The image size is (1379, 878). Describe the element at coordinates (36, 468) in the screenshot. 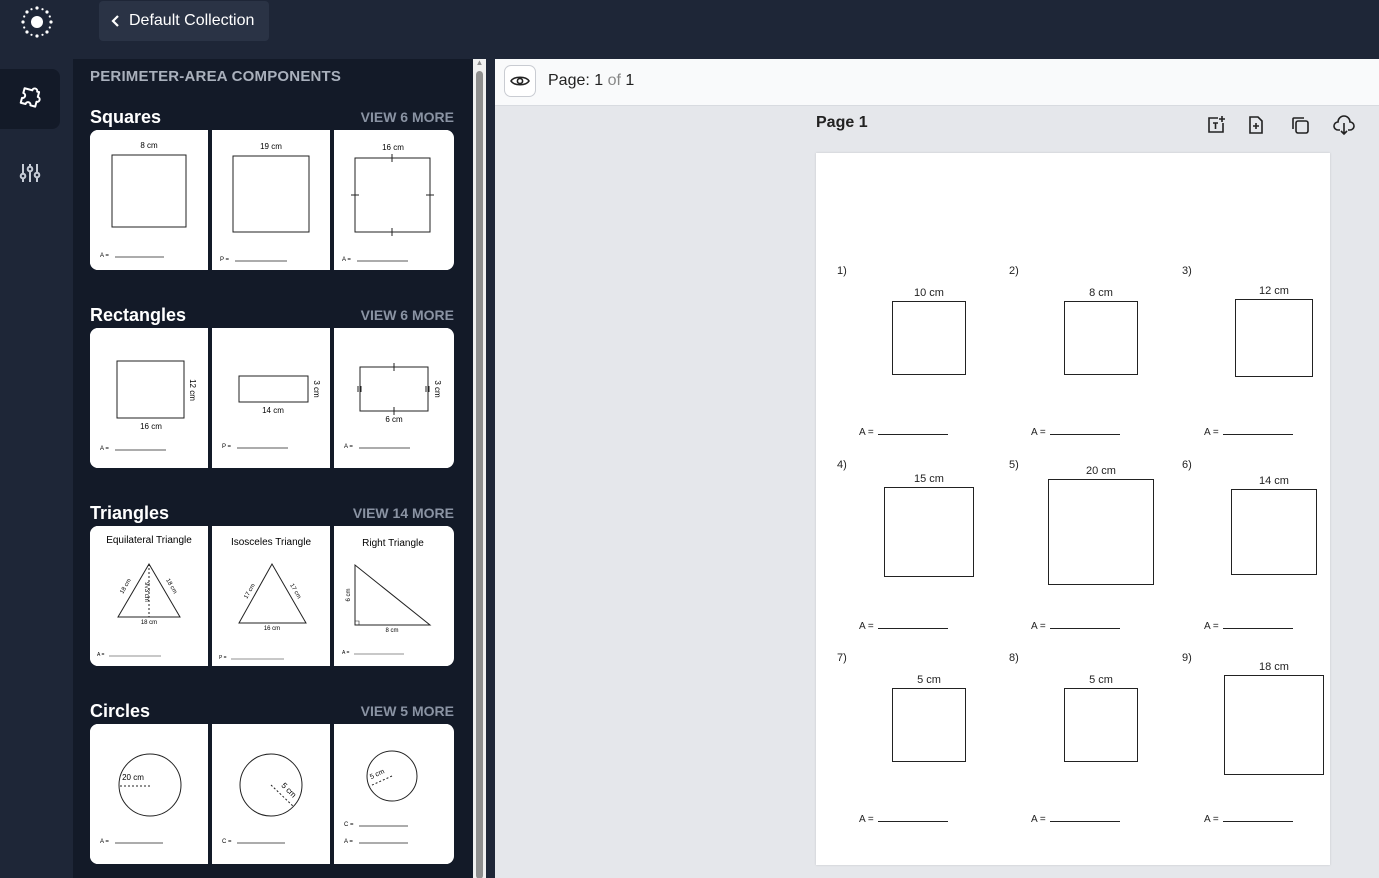

I see `left-rail` at that location.